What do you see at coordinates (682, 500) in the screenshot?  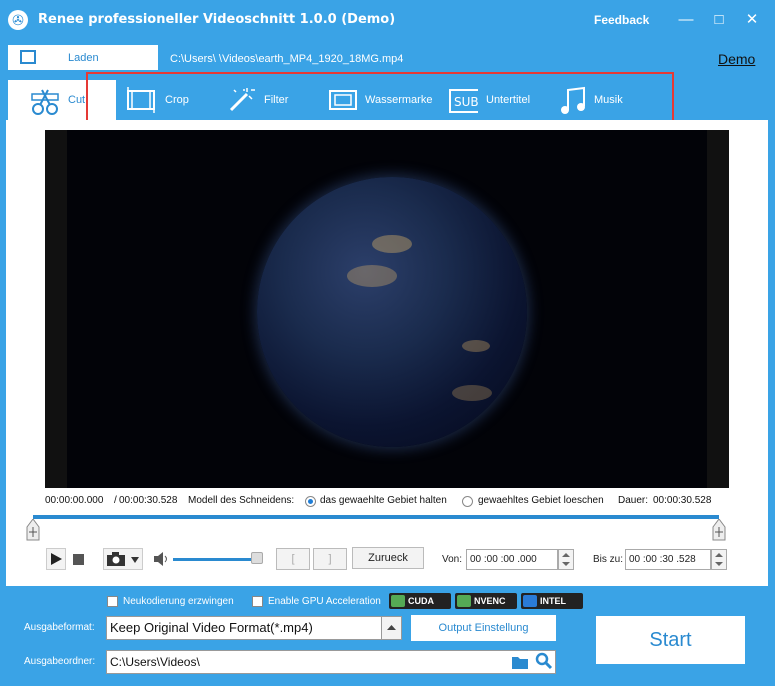 I see `duration-value: 00:00:30.528` at bounding box center [682, 500].